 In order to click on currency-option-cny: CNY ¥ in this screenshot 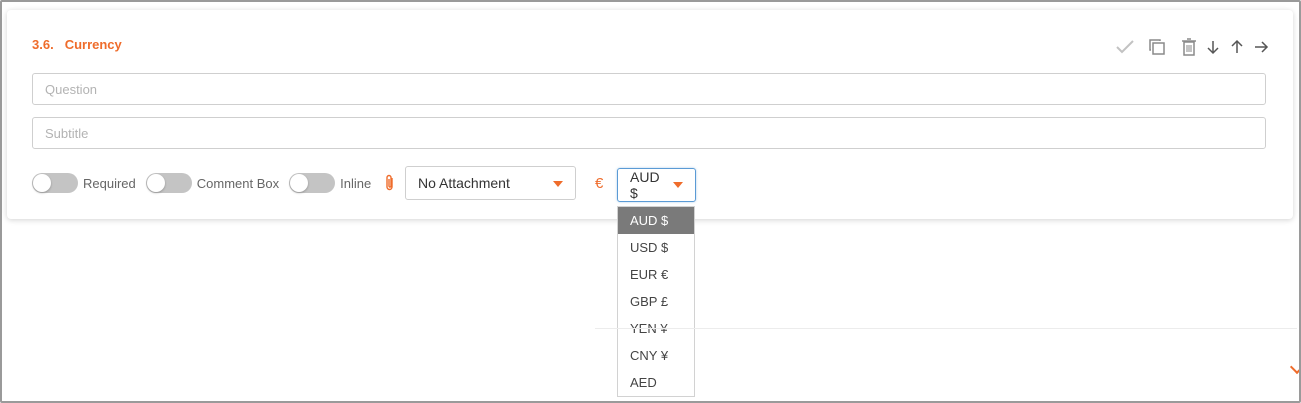, I will do `click(656, 355)`.